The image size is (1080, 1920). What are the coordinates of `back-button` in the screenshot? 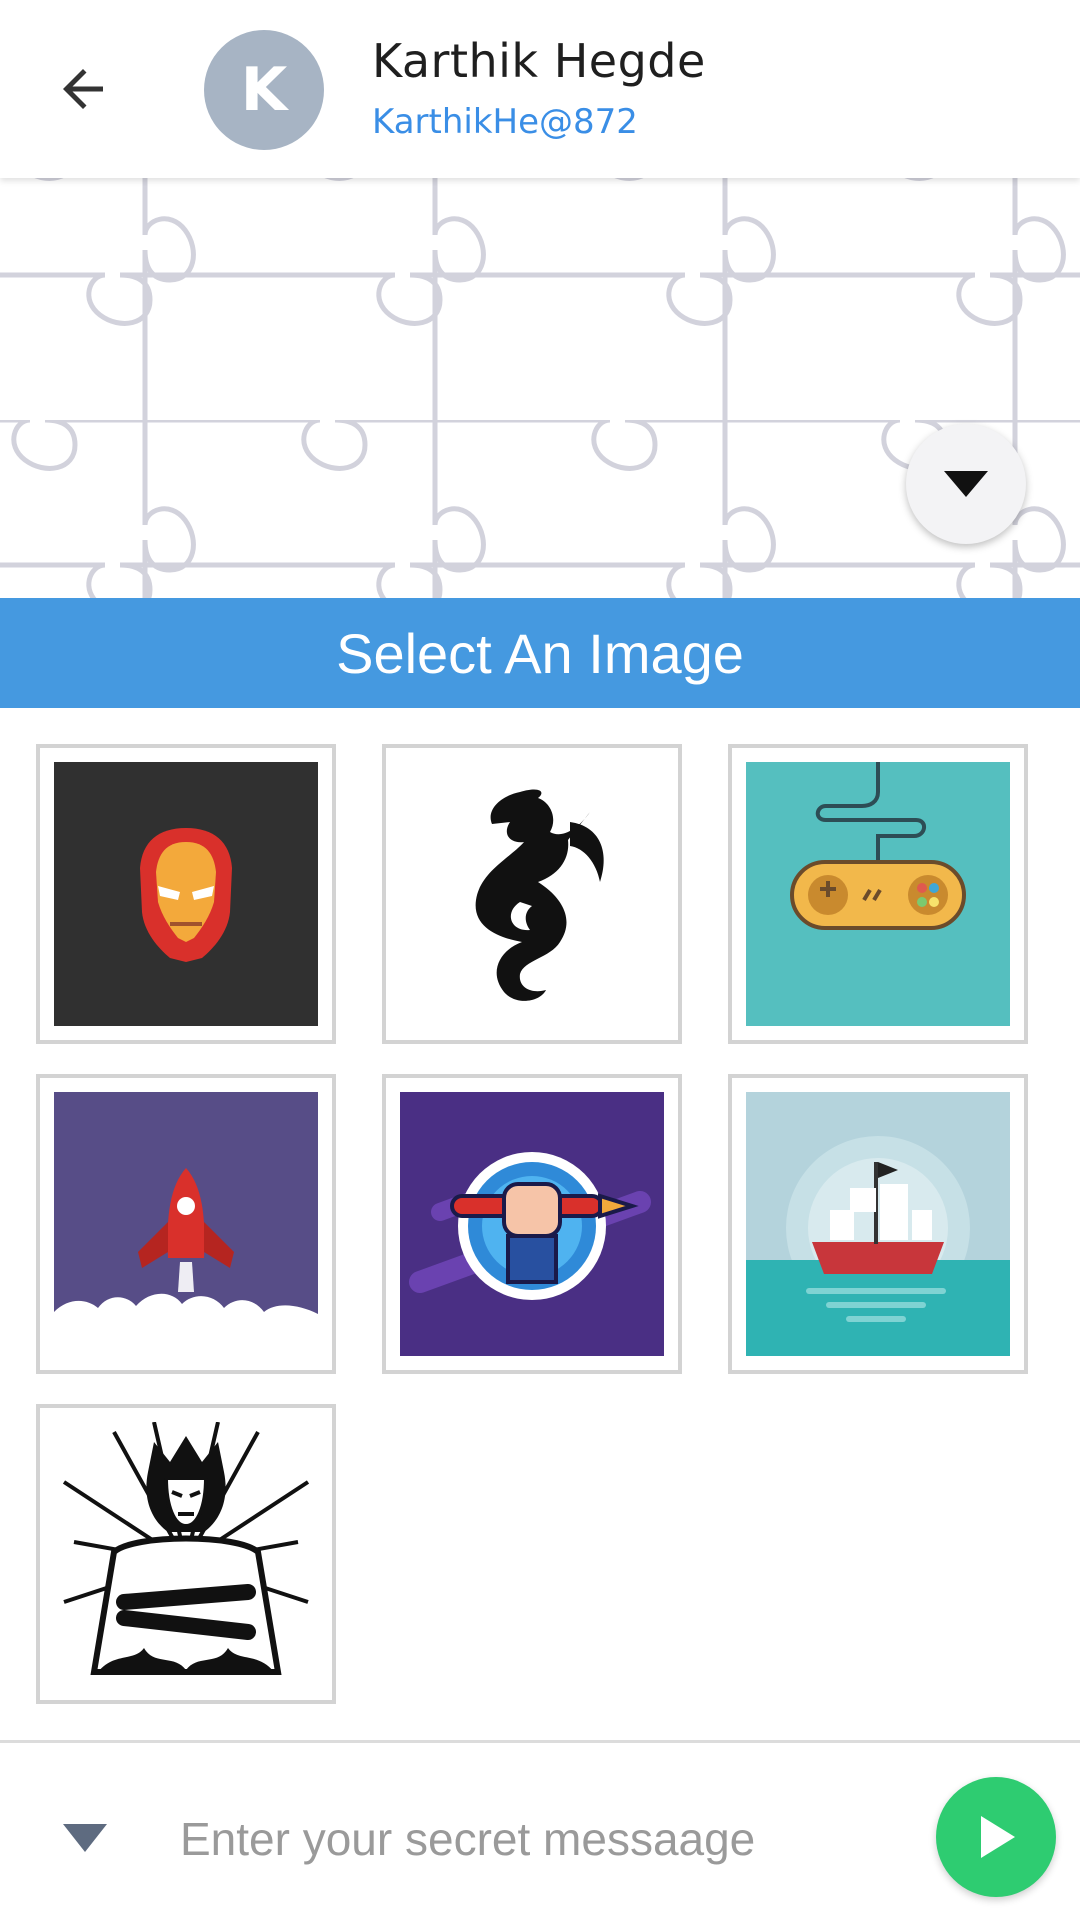 It's located at (83, 89).